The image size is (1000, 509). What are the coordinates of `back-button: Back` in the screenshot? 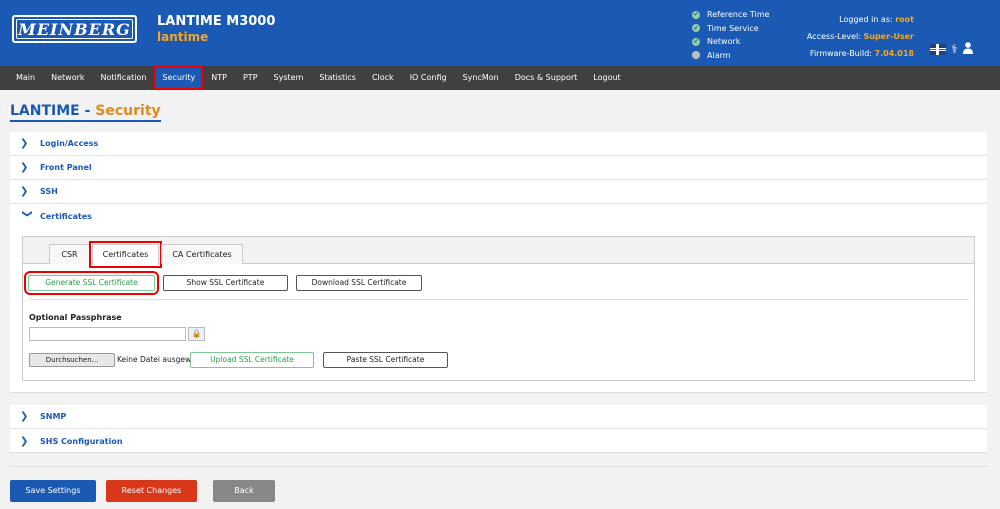 It's located at (244, 491).